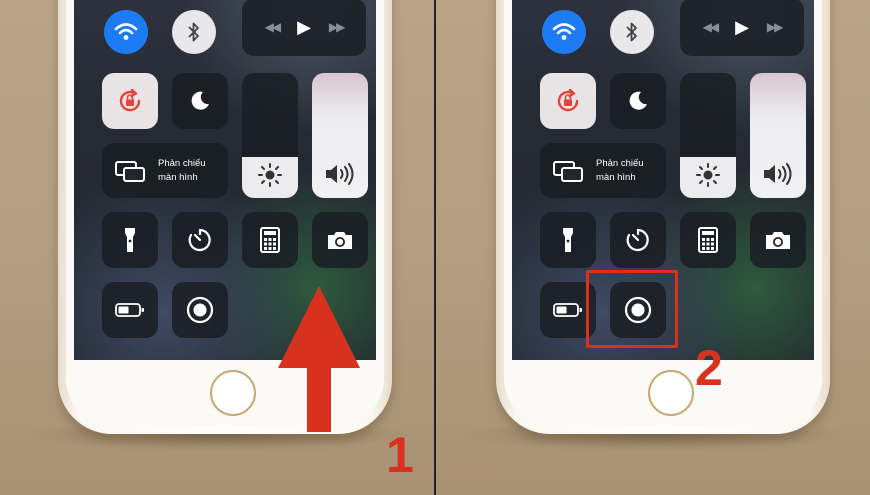 Image resolution: width=870 pixels, height=495 pixels. What do you see at coordinates (319, 359) in the screenshot?
I see `swipe-up-arrow` at bounding box center [319, 359].